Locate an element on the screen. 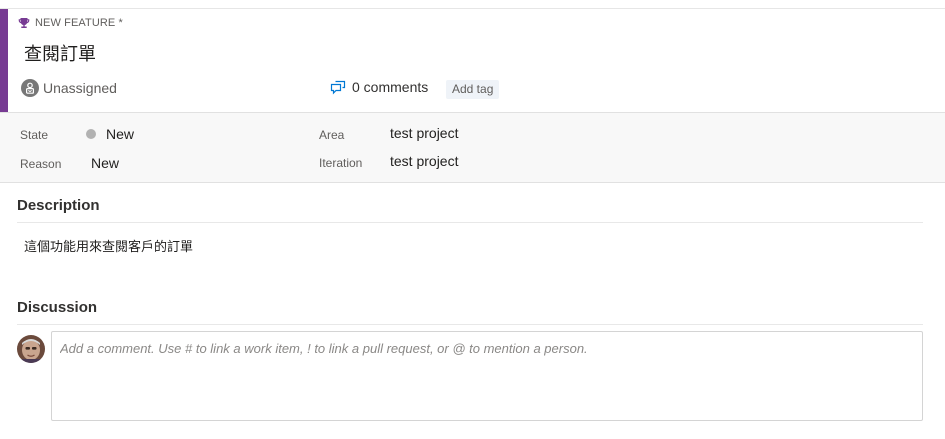 The image size is (945, 439). comments-icon is located at coordinates (338, 87).